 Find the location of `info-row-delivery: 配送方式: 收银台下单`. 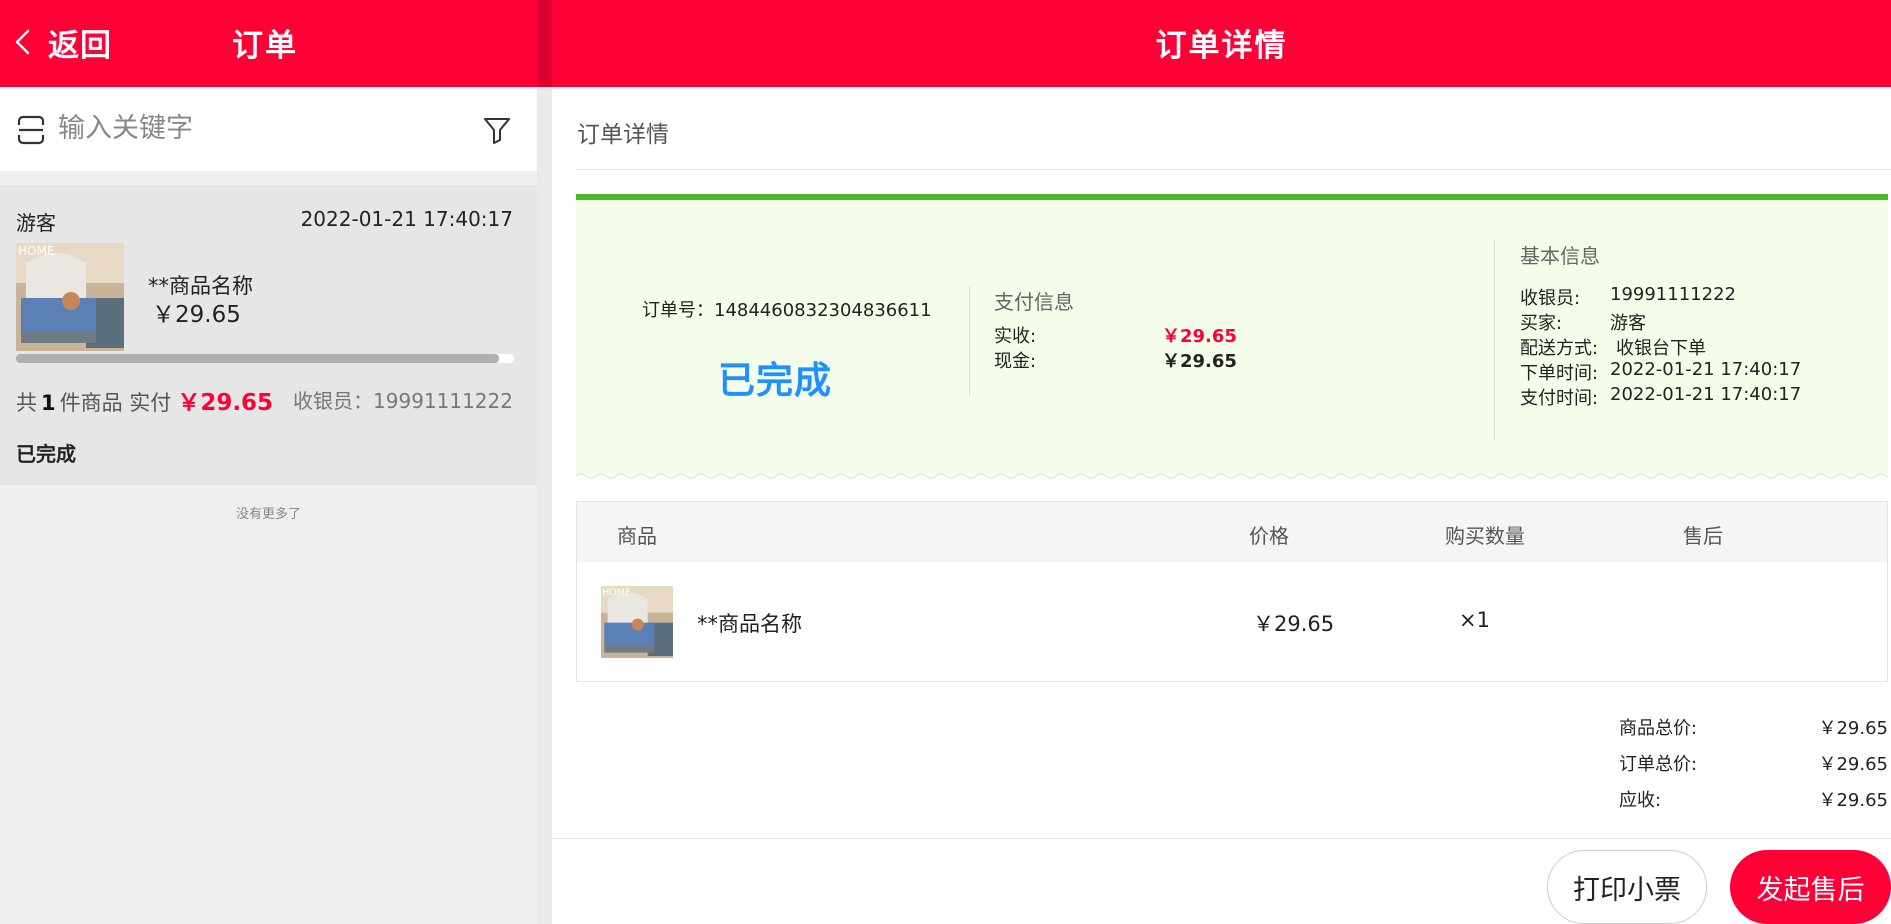

info-row-delivery: 配送方式: 收银台下单 is located at coordinates (1613, 347).